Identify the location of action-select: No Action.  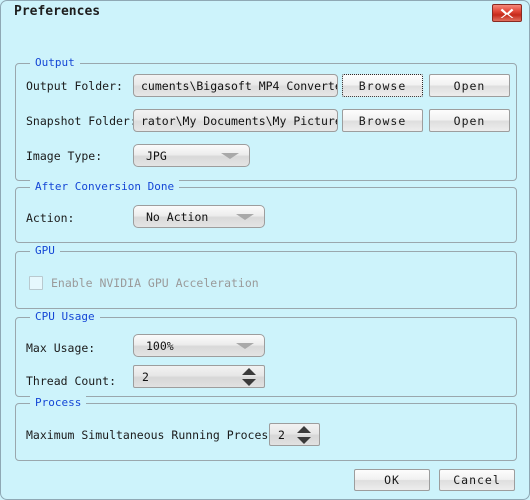
(199, 216).